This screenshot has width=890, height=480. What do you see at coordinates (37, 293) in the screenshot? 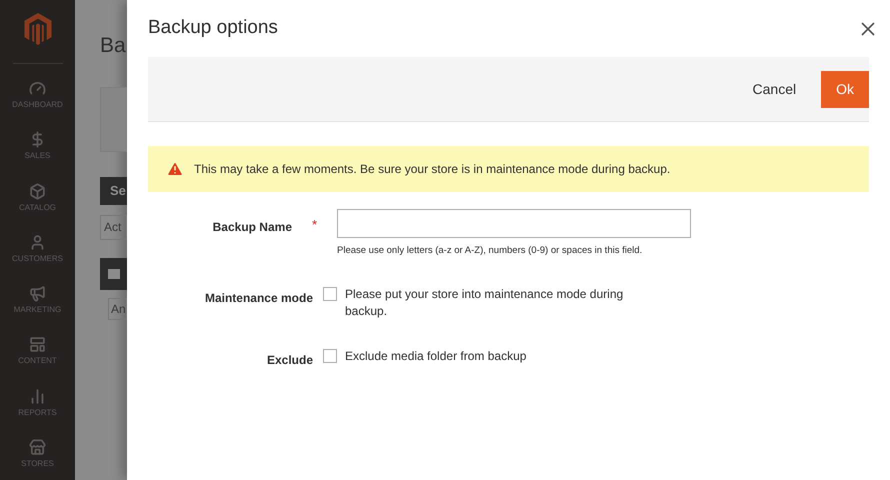
I see `megaphone-icon` at bounding box center [37, 293].